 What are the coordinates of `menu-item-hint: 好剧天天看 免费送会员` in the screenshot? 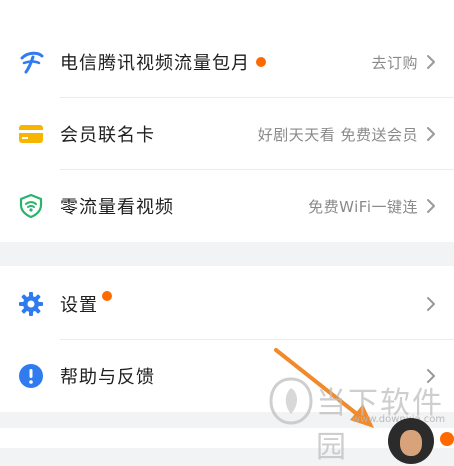 It's located at (337, 134).